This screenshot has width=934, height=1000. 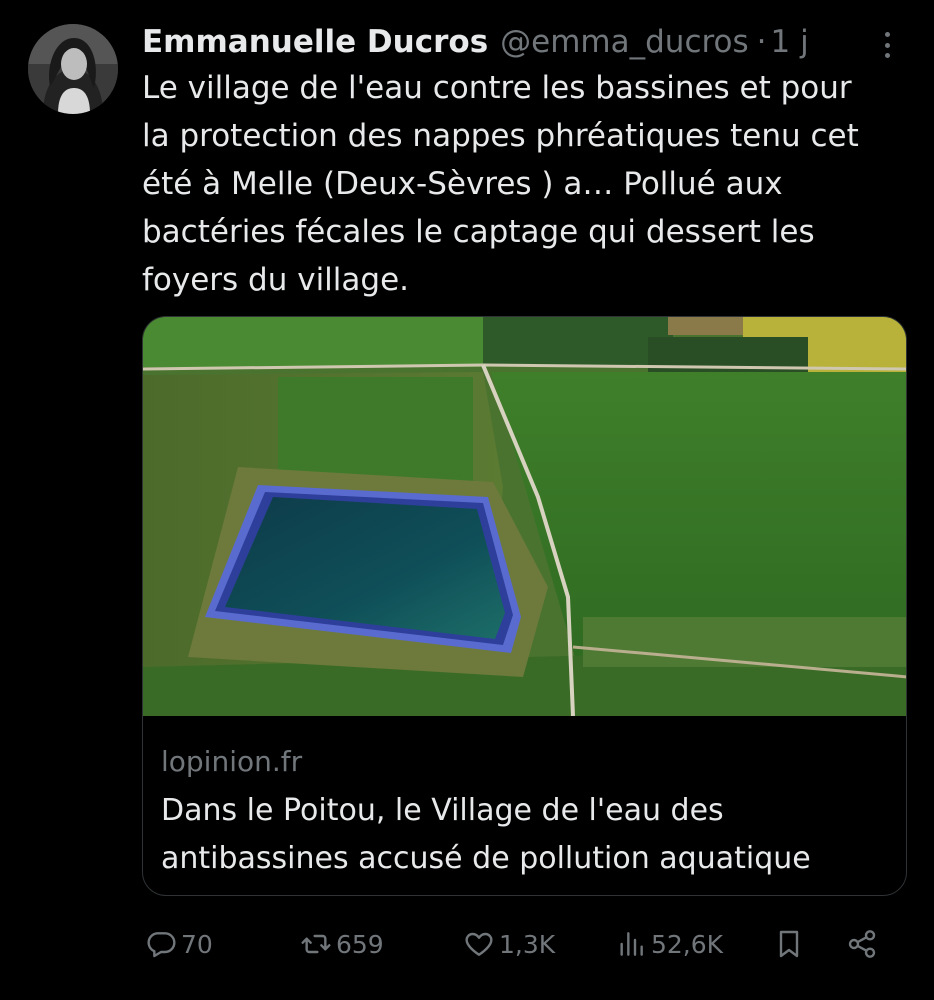 I want to click on views-button: 52,6K, so click(x=669, y=944).